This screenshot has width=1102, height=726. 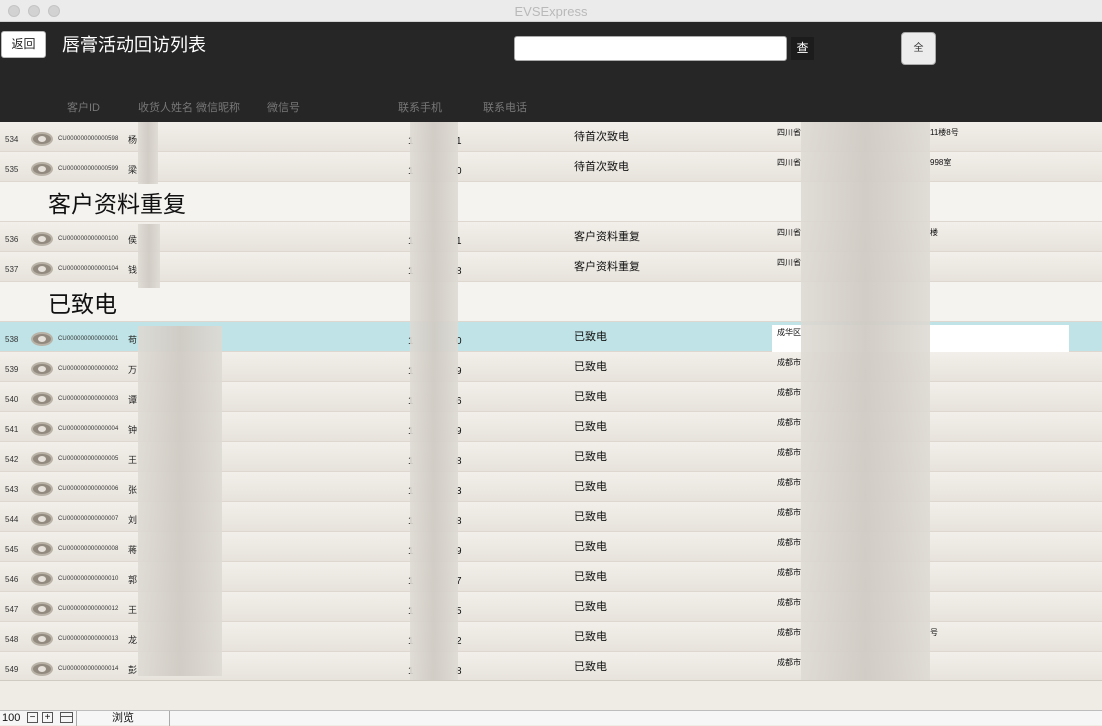 I want to click on add-record-button: +, so click(x=47, y=717).